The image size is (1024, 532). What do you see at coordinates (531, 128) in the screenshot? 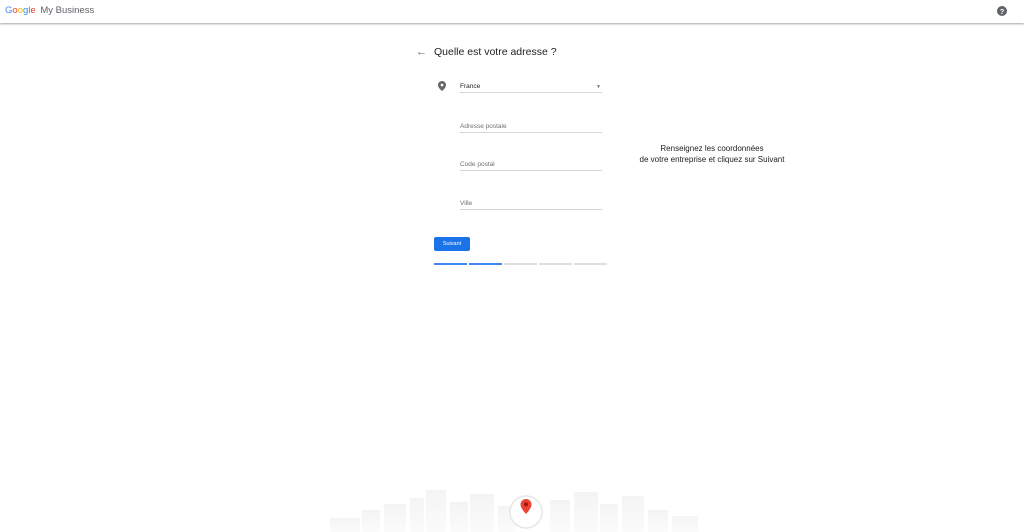
I see `street-address-input: Adresse postale` at bounding box center [531, 128].